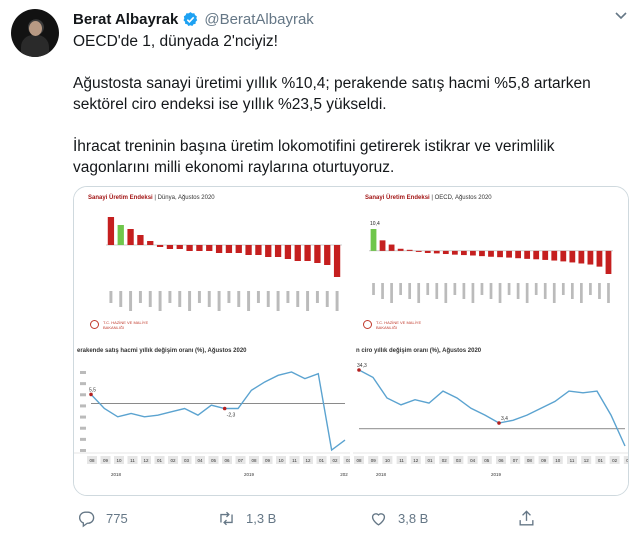 The height and width of the screenshot is (536, 640). What do you see at coordinates (125, 19) in the screenshot?
I see `user-name: Berat Albayrak` at bounding box center [125, 19].